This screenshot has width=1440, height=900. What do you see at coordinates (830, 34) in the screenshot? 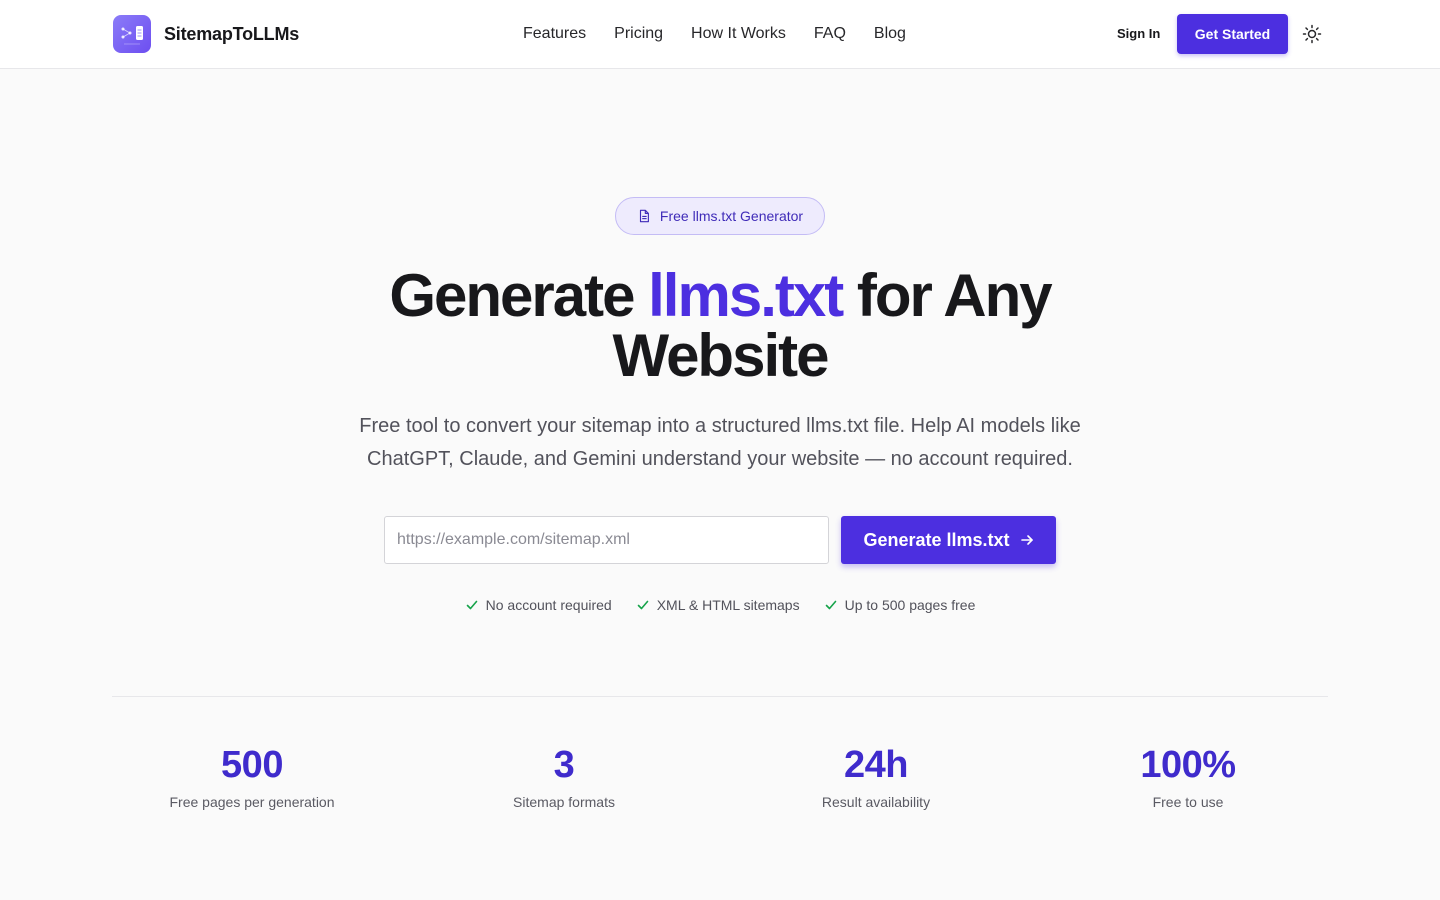
I see `nav-faq: FAQ` at bounding box center [830, 34].